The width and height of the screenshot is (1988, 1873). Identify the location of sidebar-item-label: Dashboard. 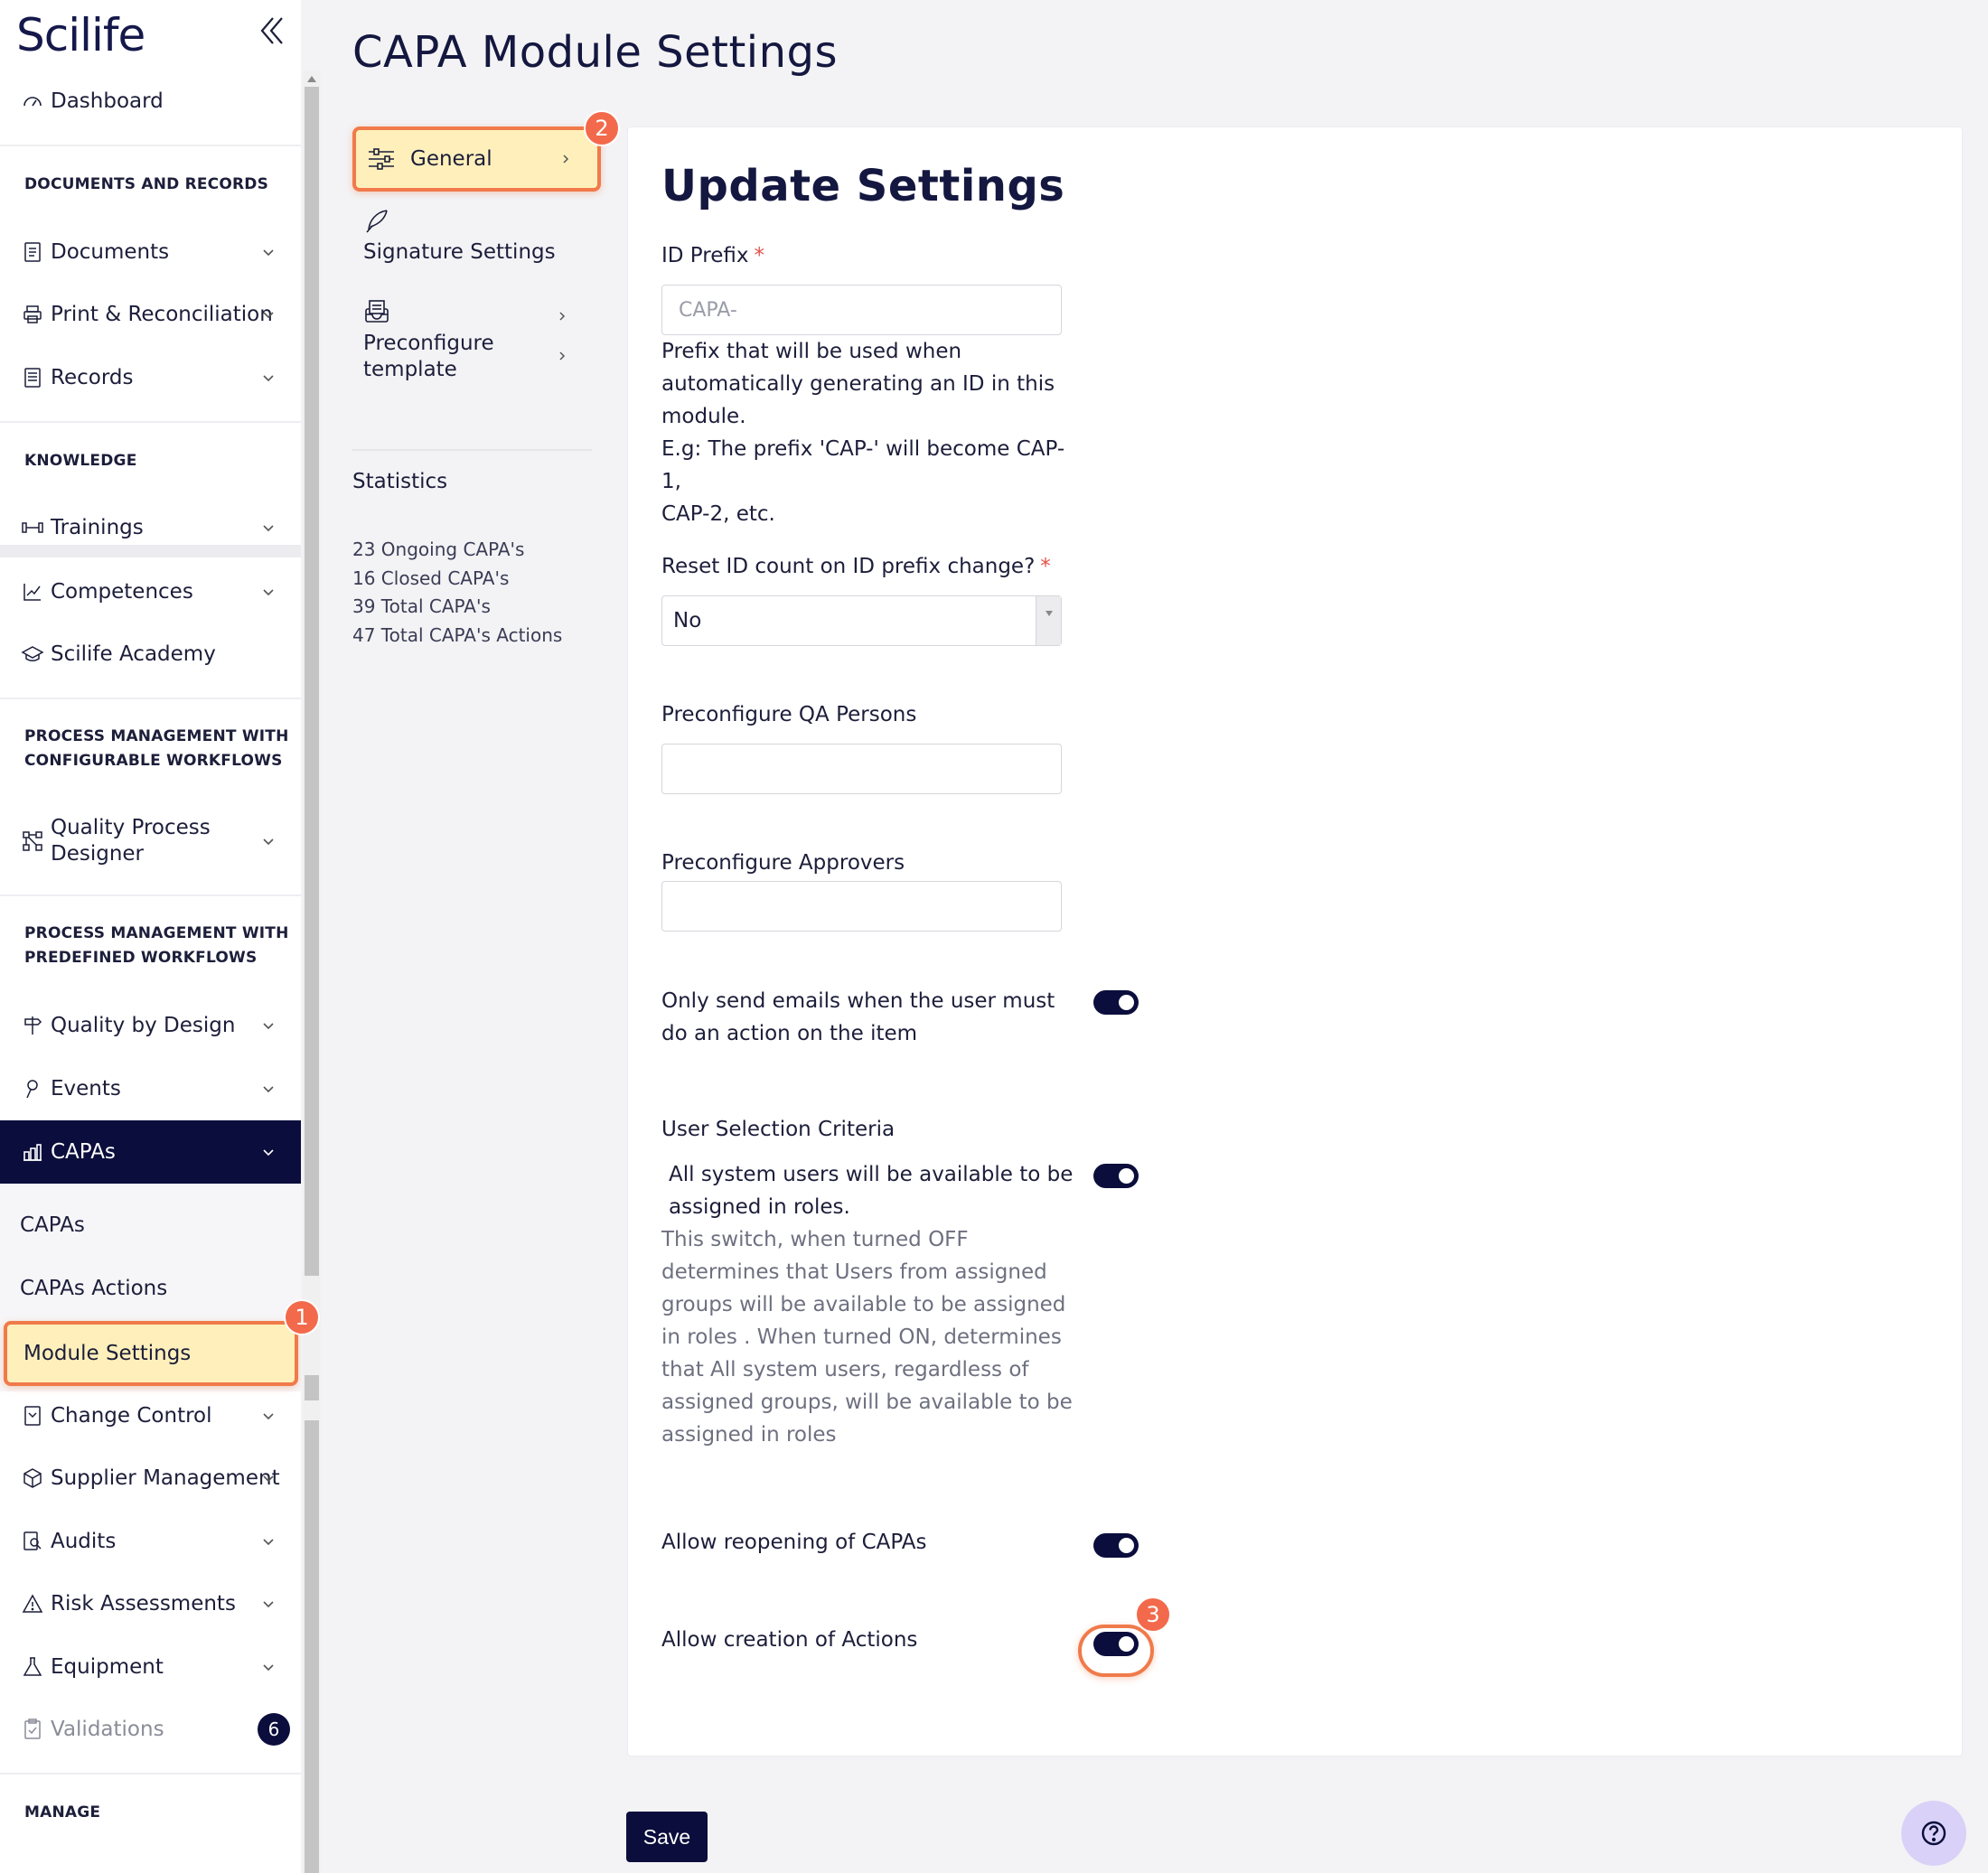
(107, 101).